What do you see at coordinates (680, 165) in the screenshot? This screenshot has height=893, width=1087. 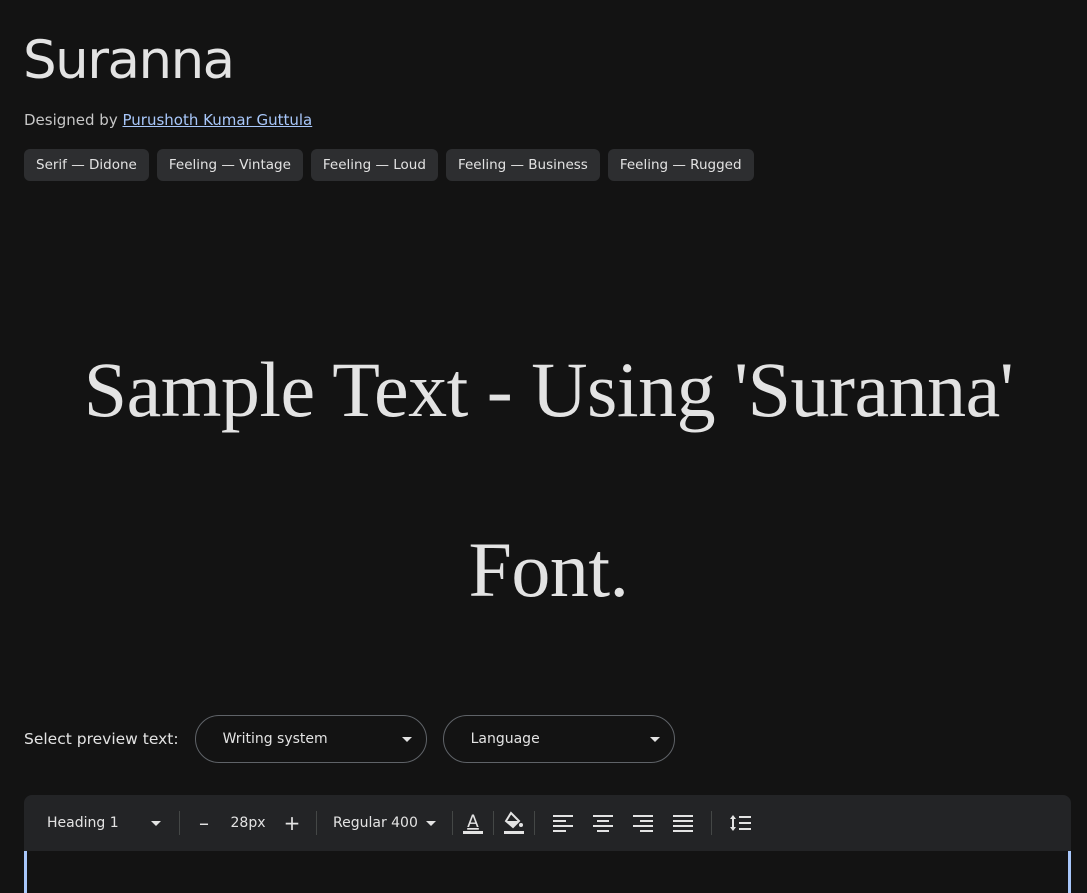 I see `tag-feeling-rugged: Feeling — Rugged` at bounding box center [680, 165].